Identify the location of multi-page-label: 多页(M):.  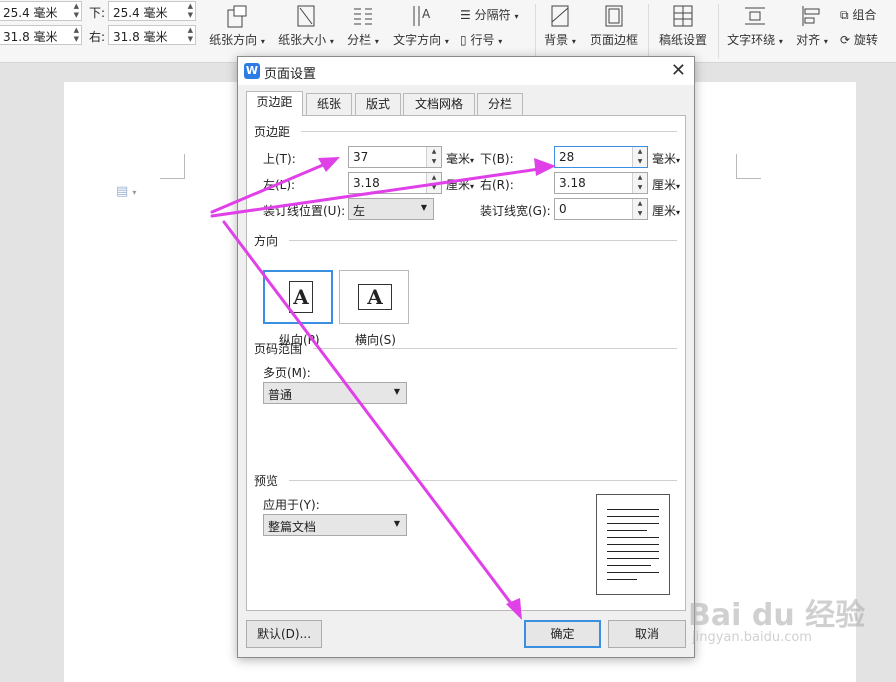
(287, 373).